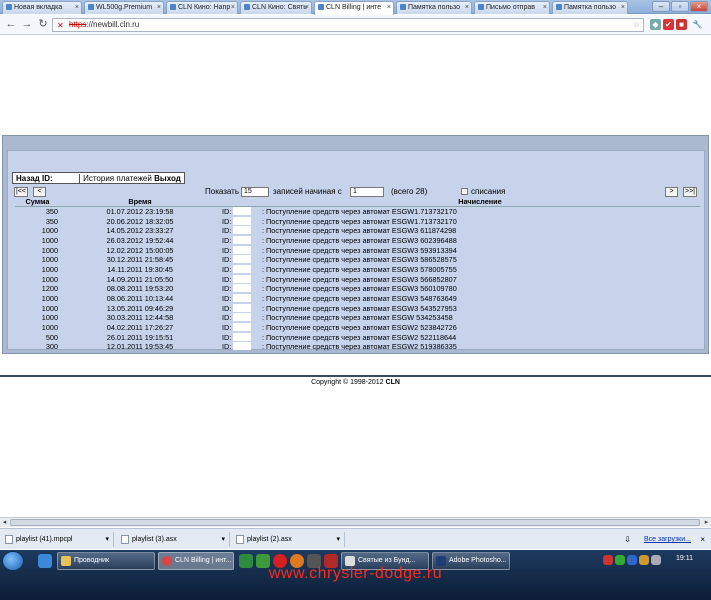 The image size is (711, 600). Describe the element at coordinates (60, 25) in the screenshot. I see `broken-lock-icon: ✕` at that location.